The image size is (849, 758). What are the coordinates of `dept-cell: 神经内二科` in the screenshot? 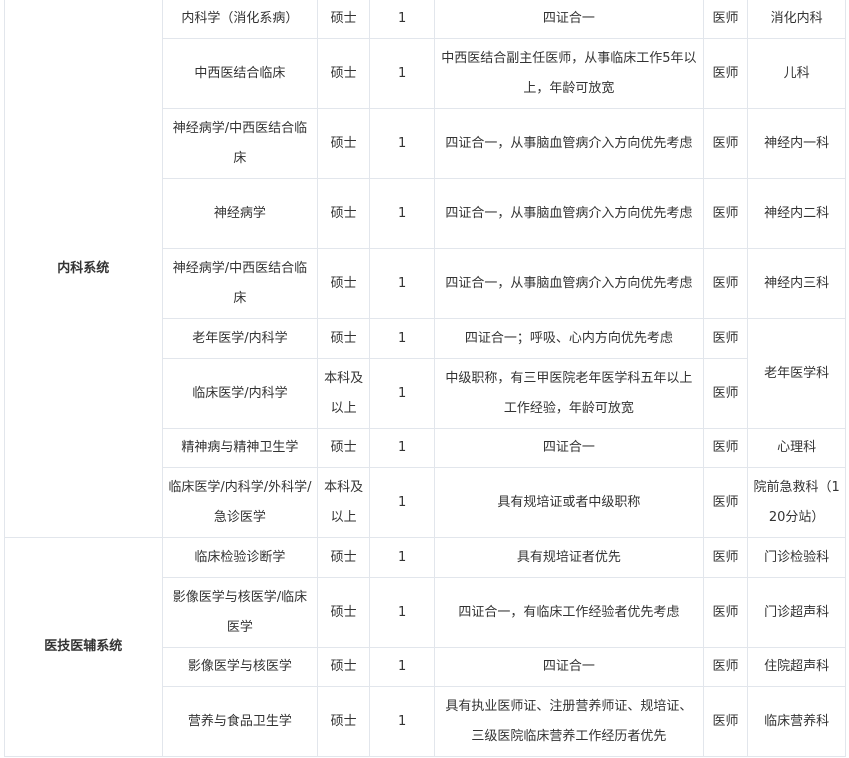 It's located at (796, 213).